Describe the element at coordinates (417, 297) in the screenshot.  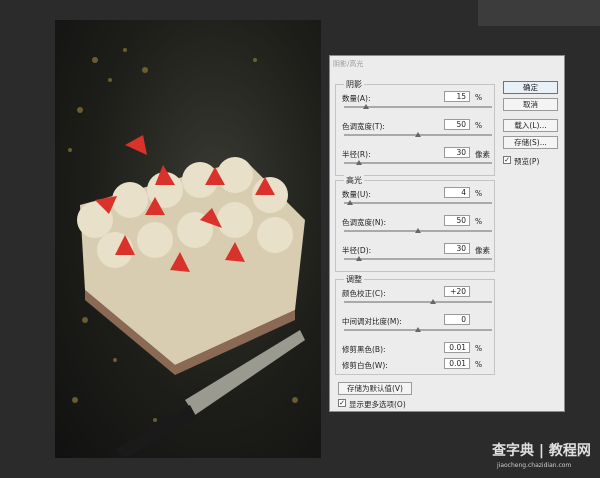
I see `color-correction-row: 颜色校正(C): +20` at that location.